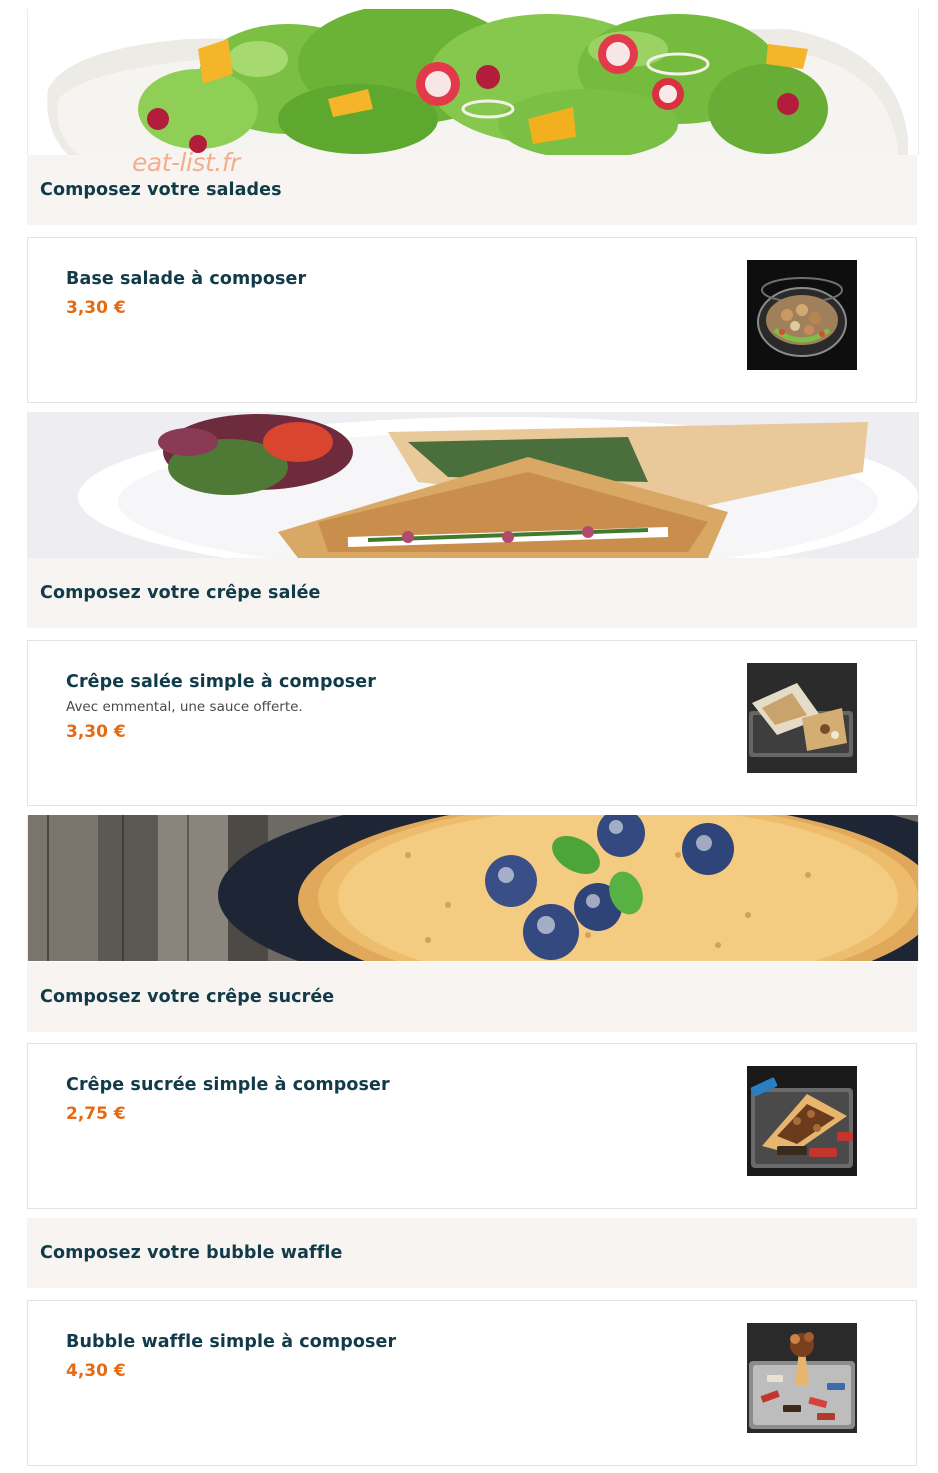  What do you see at coordinates (473, 485) in the screenshot?
I see `savory-crepe-banner-image` at bounding box center [473, 485].